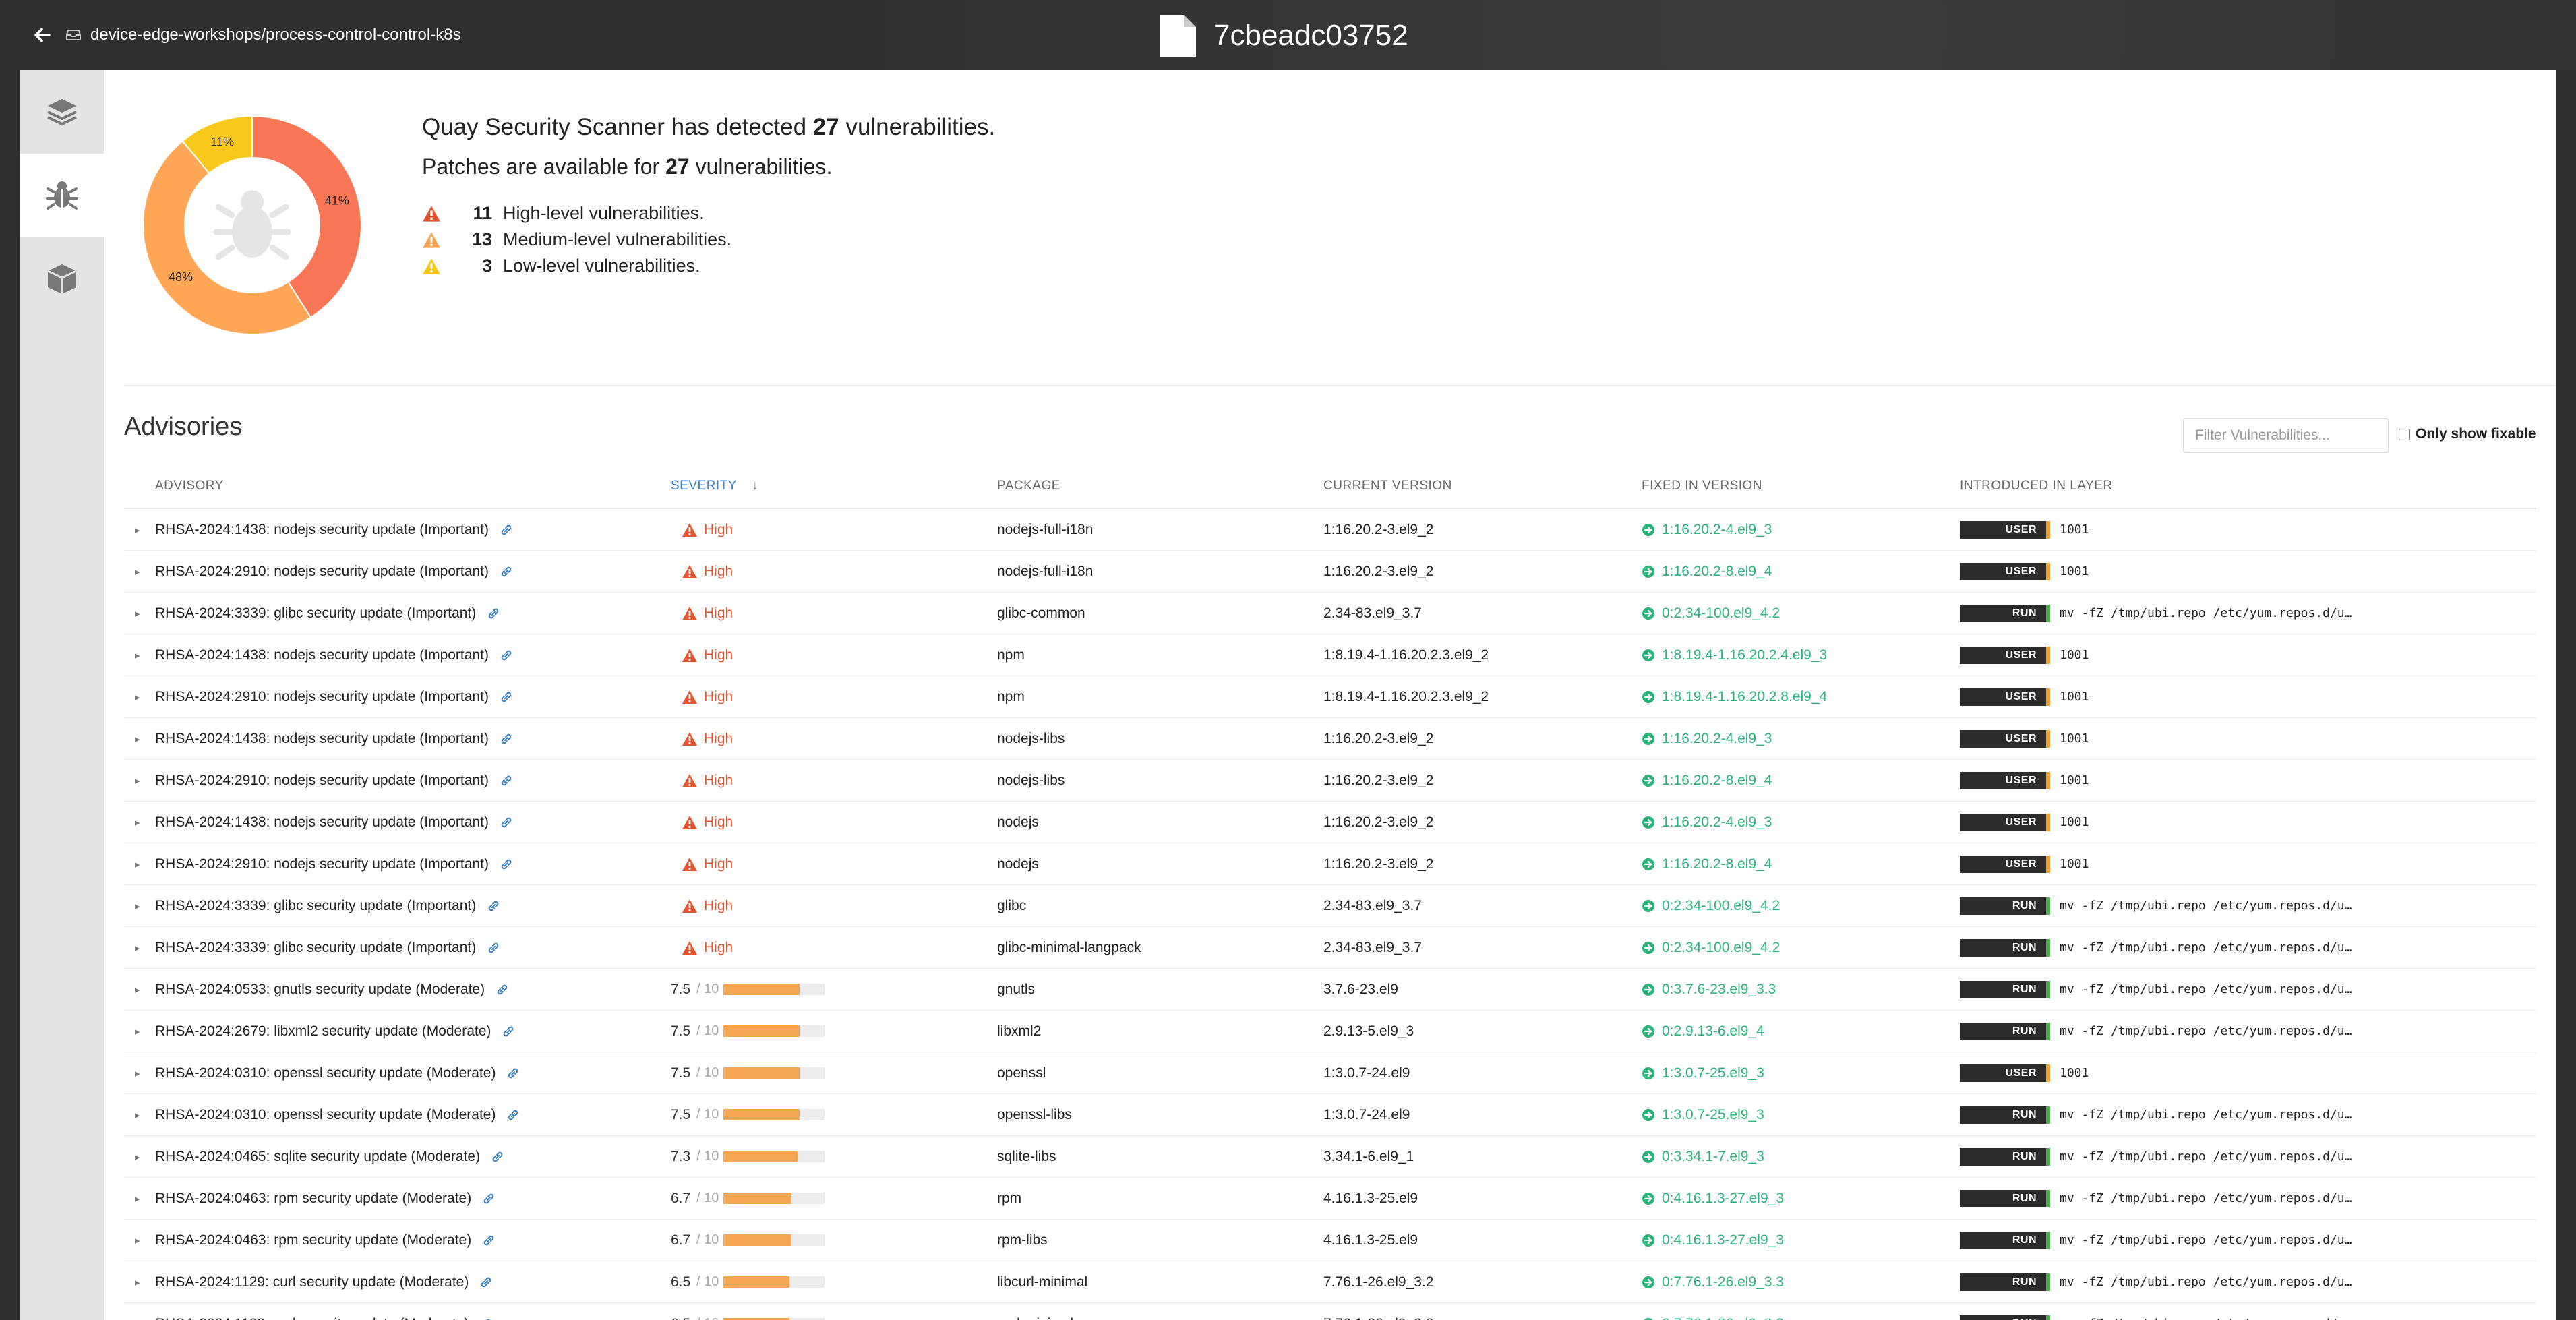 This screenshot has height=1320, width=2576. I want to click on severity-label: Medium-level vulnerabilities., so click(617, 239).